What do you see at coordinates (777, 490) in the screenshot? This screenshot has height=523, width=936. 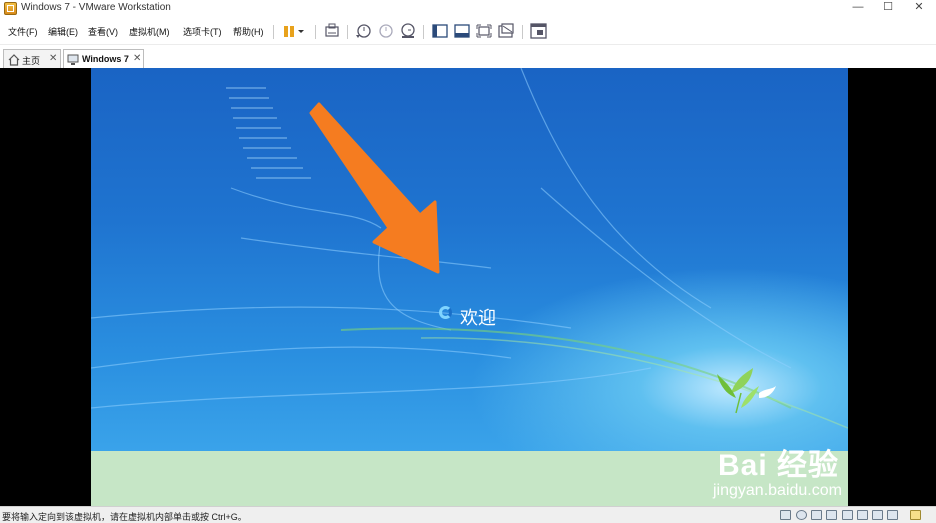 I see `watermark-url: jingyan.baidu.com` at bounding box center [777, 490].